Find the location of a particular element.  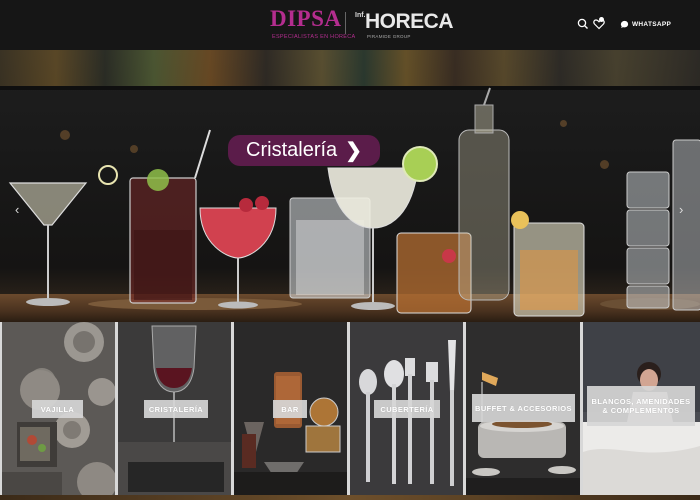

hero-cta-label: Cristalería is located at coordinates (292, 150).